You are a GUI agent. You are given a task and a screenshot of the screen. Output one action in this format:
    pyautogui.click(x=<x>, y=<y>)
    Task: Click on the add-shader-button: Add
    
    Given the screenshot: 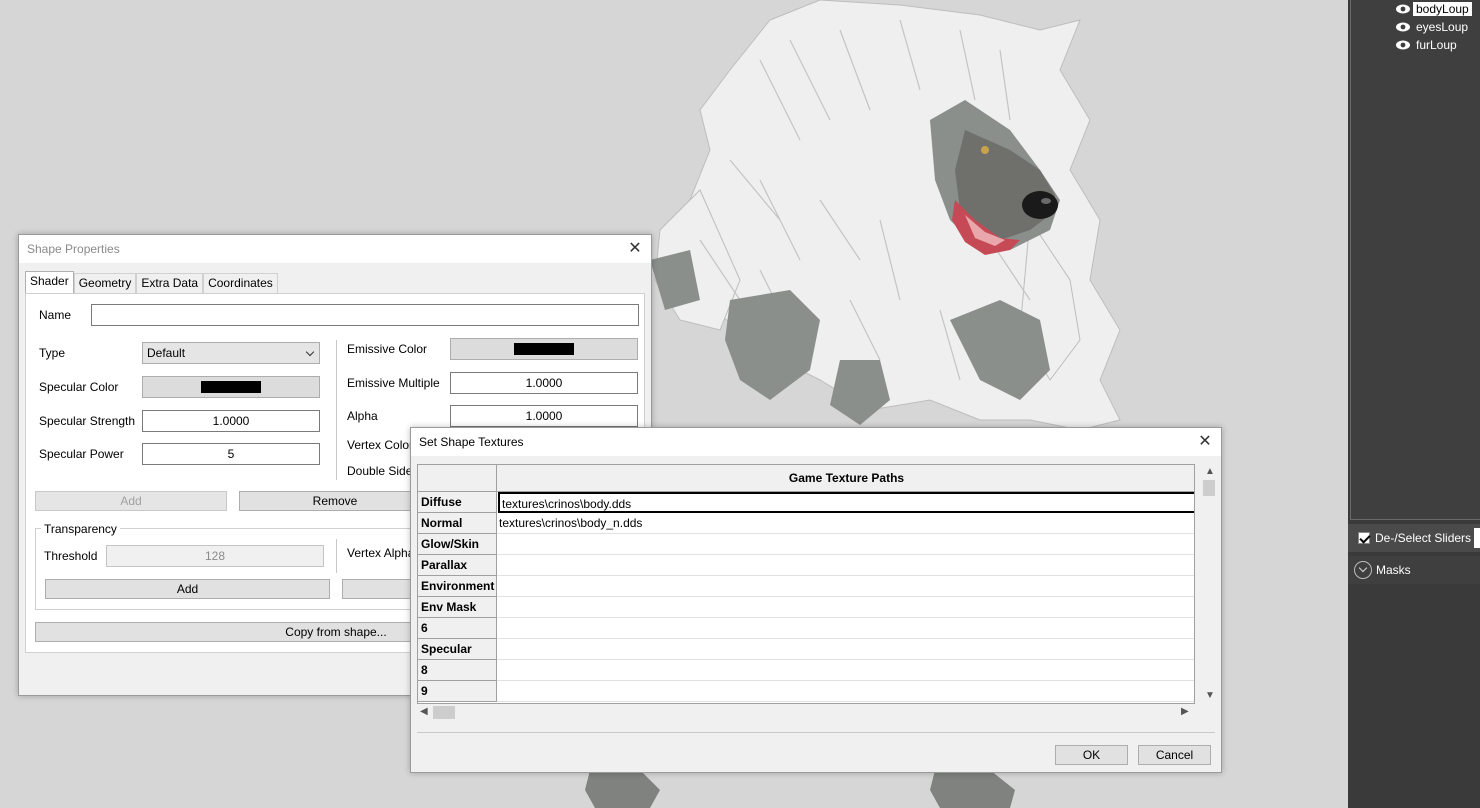 What is the action you would take?
    pyautogui.click(x=131, y=501)
    